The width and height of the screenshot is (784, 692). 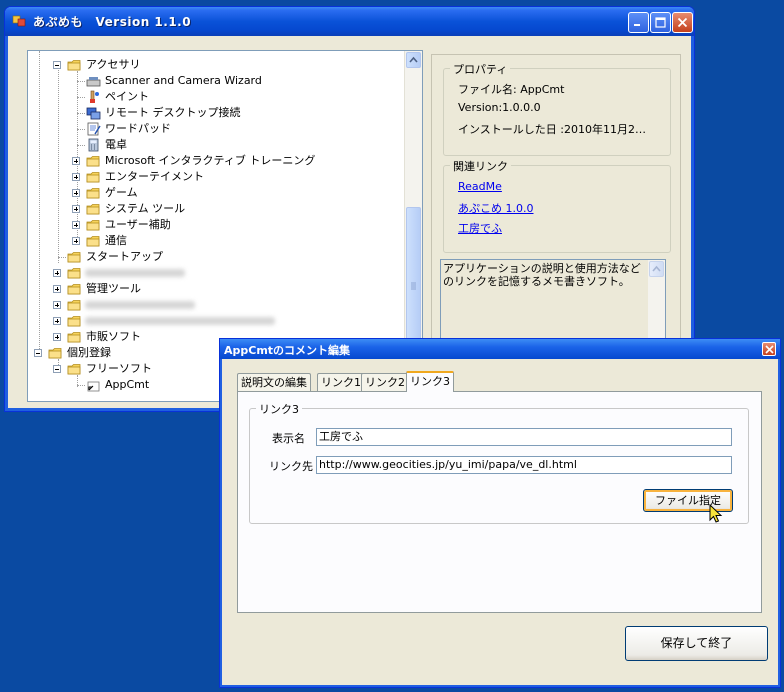 I want to click on wordpad-icon, so click(x=94, y=129).